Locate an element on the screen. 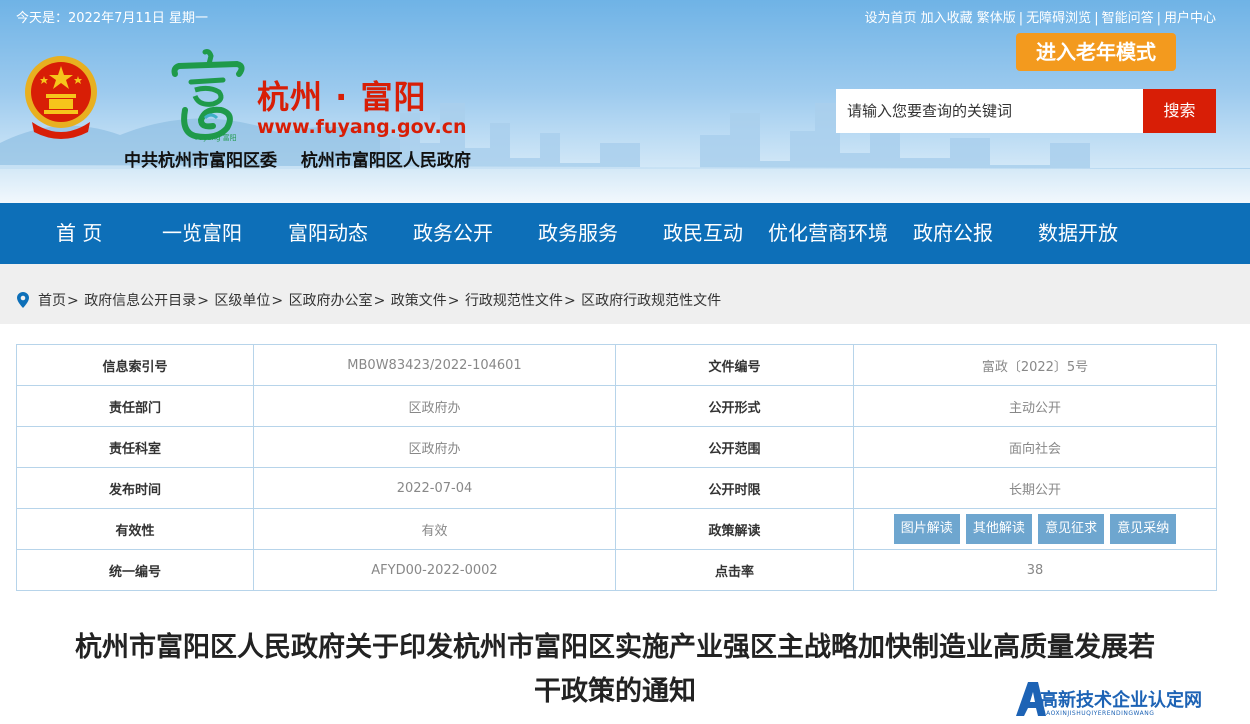 This screenshot has width=1250, height=724. elder-mode-button: 进入老年模式 is located at coordinates (1096, 52).